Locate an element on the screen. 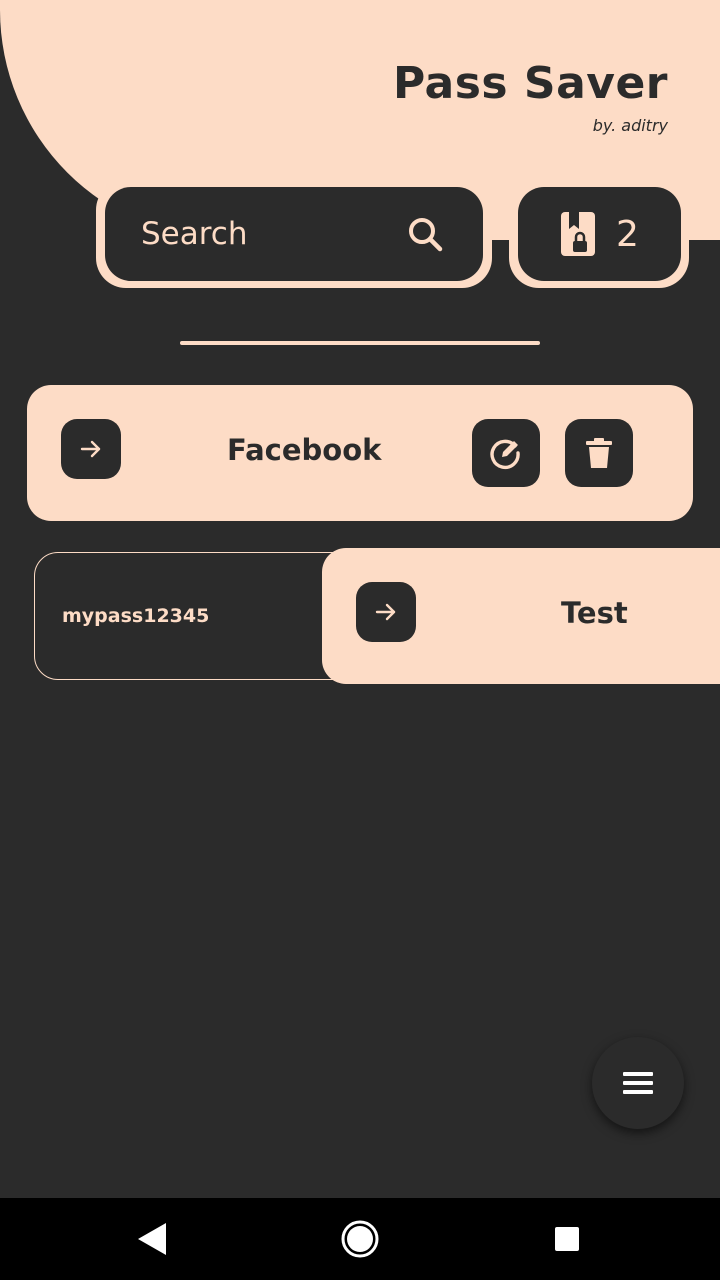  back-icon is located at coordinates (152, 1239).